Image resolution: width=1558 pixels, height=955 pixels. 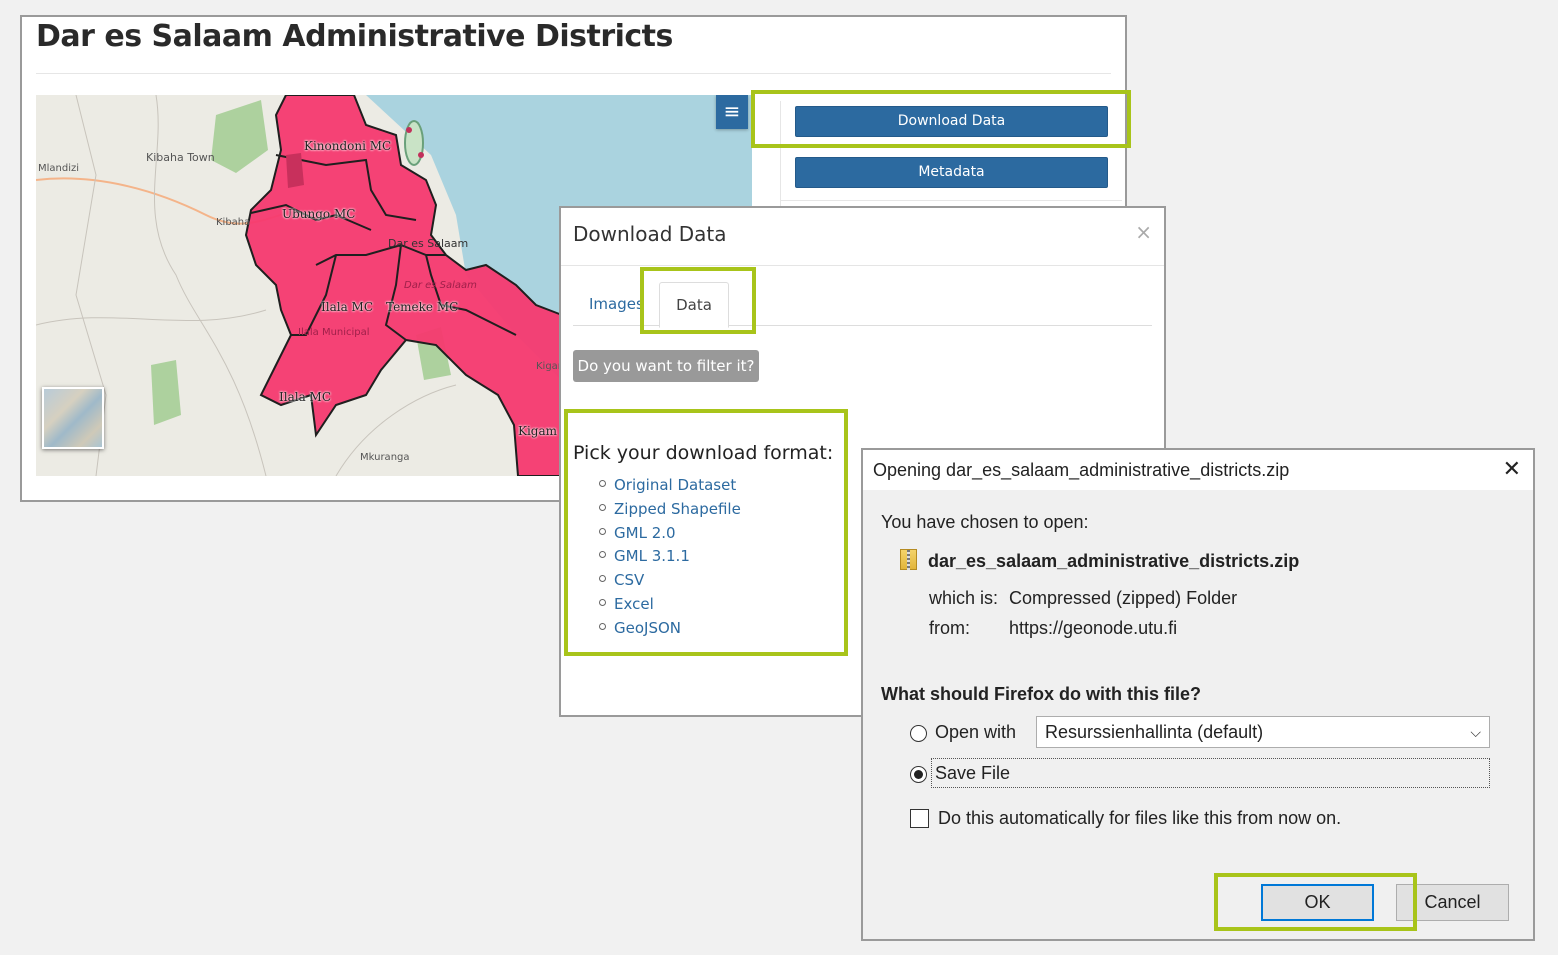 What do you see at coordinates (951, 121) in the screenshot?
I see `download-data-button: Download Data` at bounding box center [951, 121].